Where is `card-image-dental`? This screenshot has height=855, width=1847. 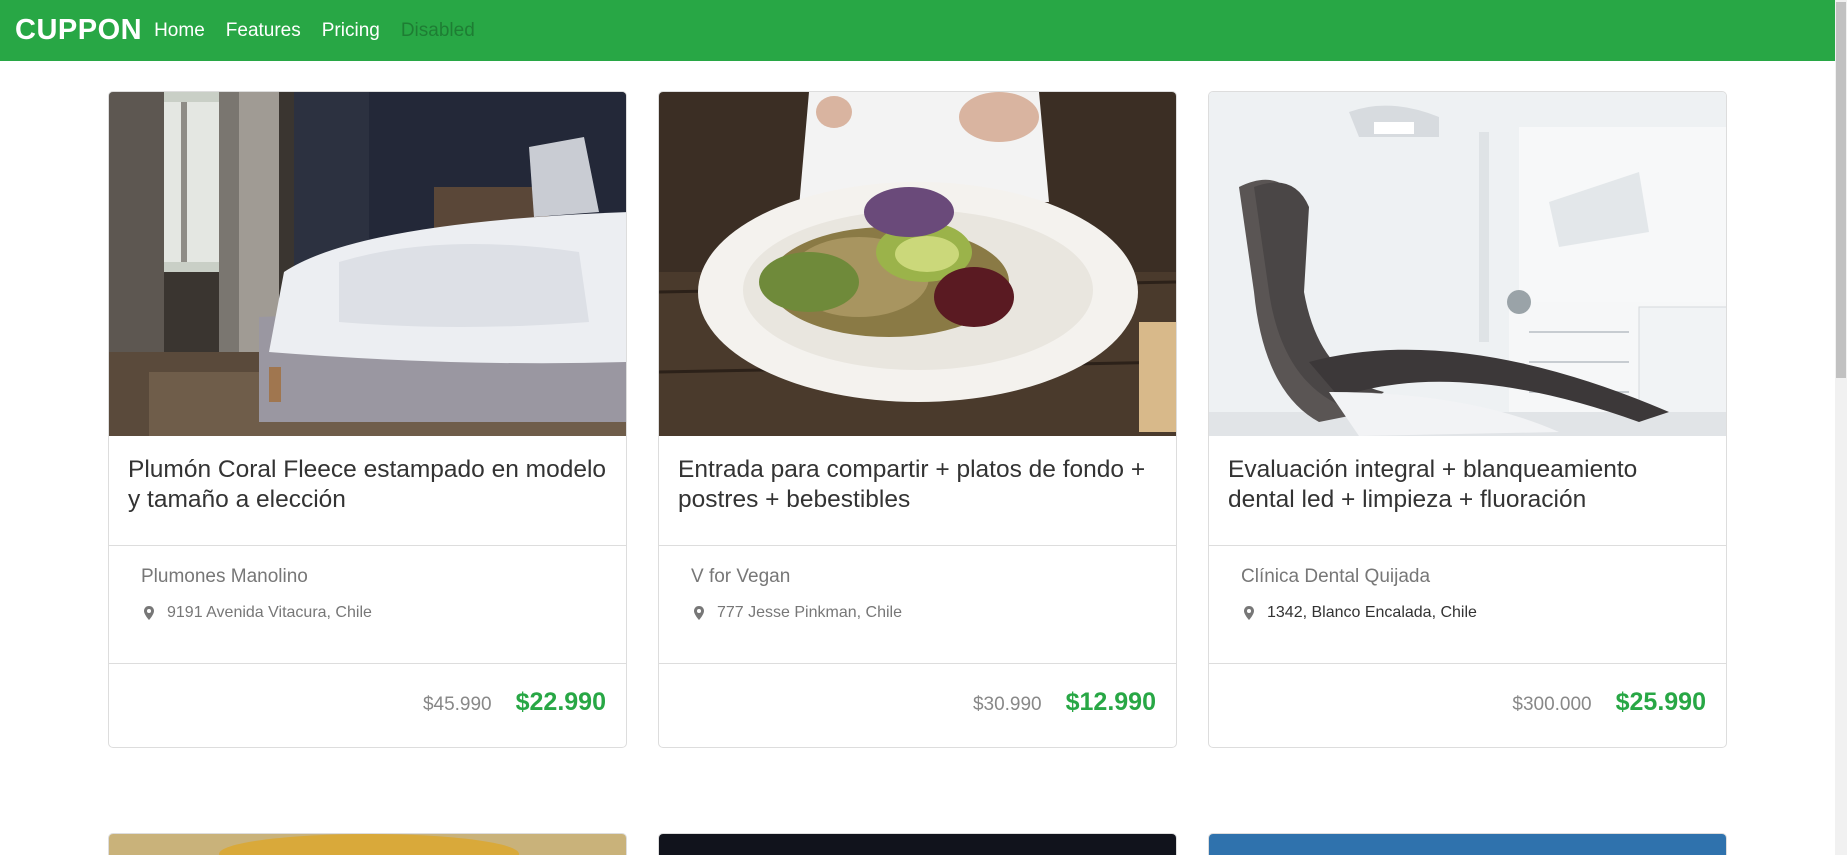
card-image-dental is located at coordinates (1467, 264).